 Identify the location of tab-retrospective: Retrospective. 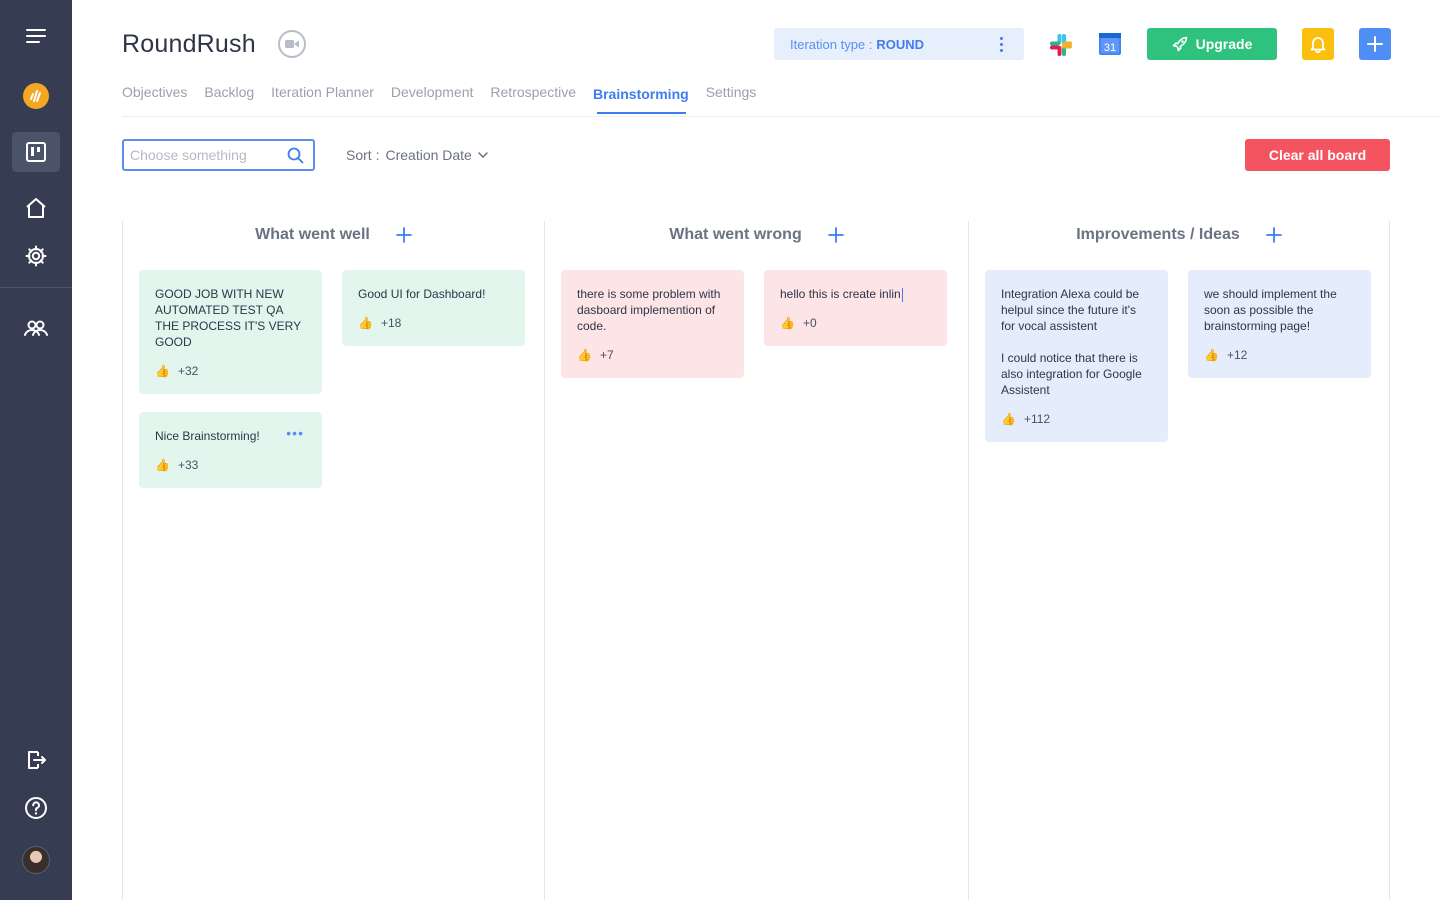
(533, 100).